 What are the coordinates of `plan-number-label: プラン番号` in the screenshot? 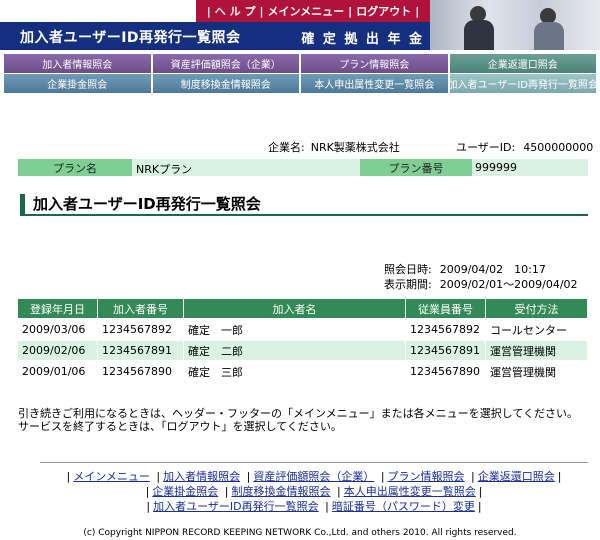 It's located at (416, 167).